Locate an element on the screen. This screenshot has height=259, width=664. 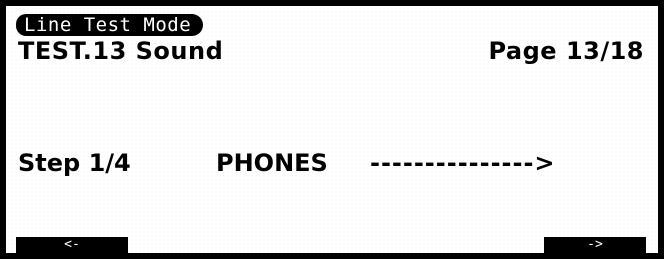
page-indicator: Page 13/18 is located at coordinates (566, 51).